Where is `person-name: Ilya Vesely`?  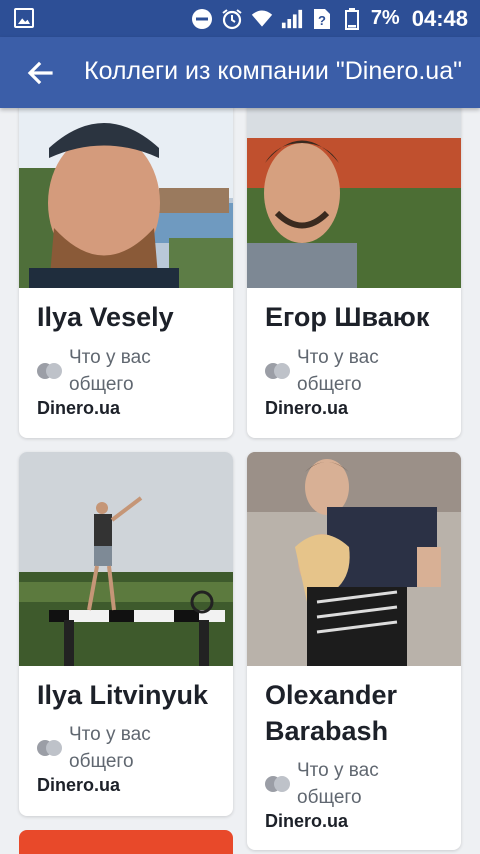
person-name: Ilya Vesely is located at coordinates (105, 317).